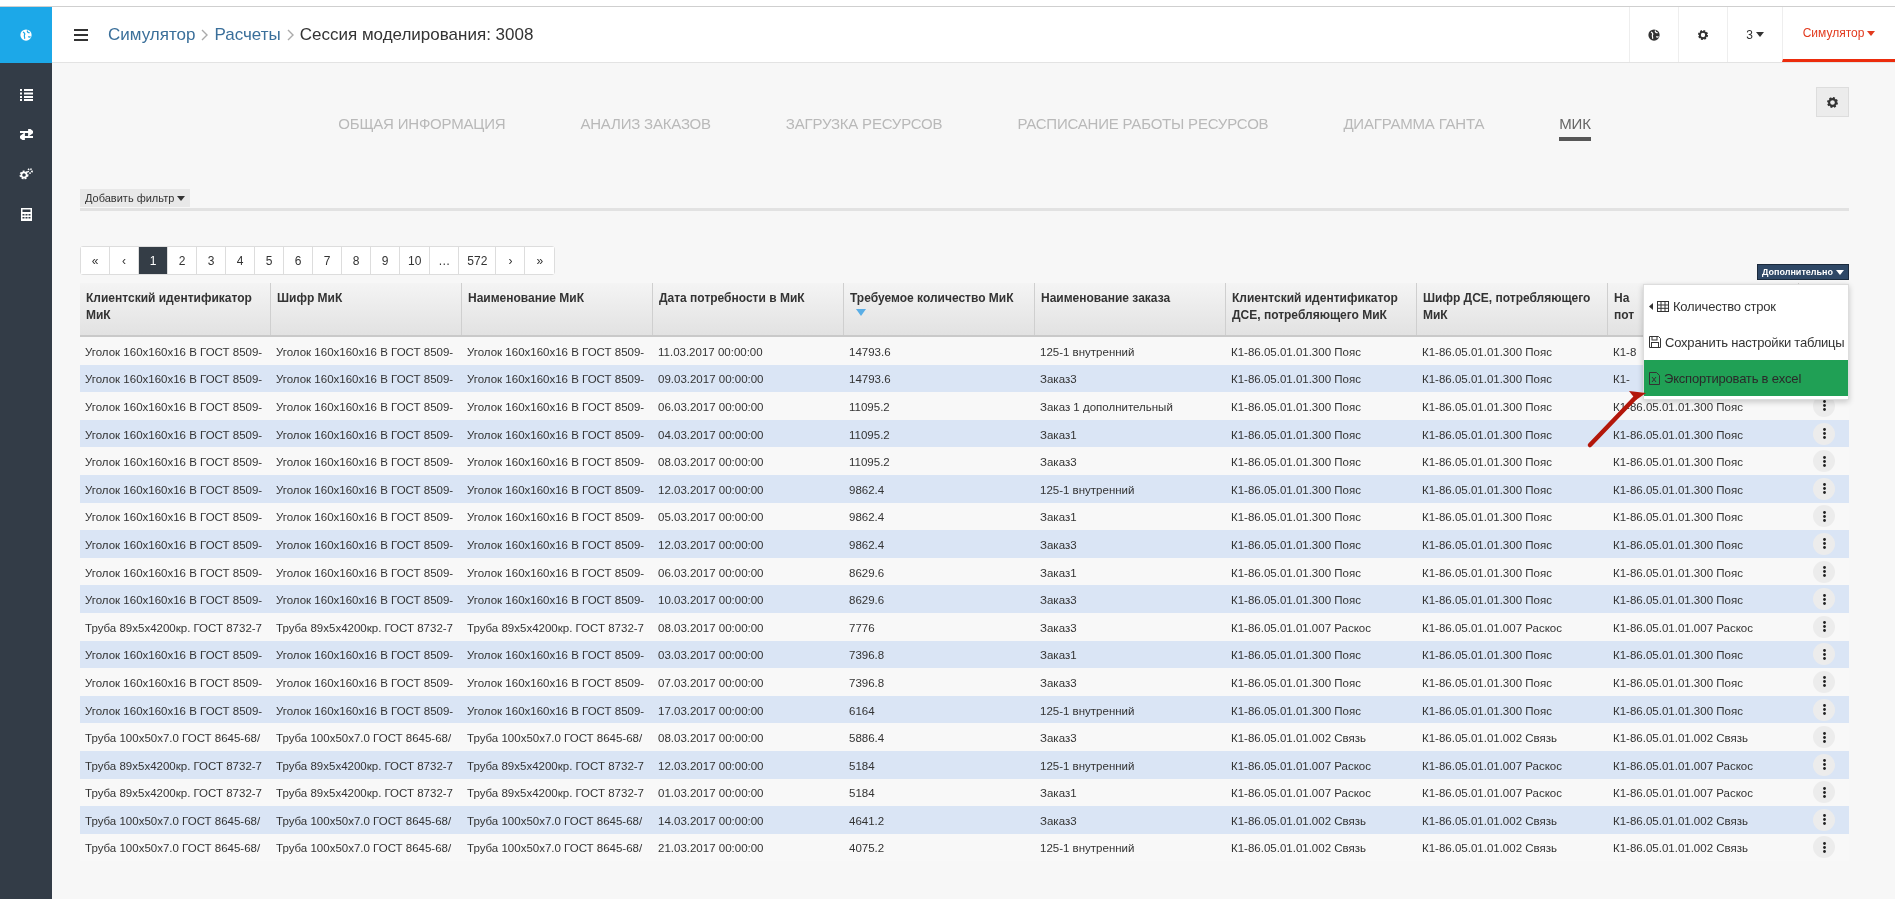  Describe the element at coordinates (1621, 379) in the screenshot. I see `table-cell-text: К1-` at that location.